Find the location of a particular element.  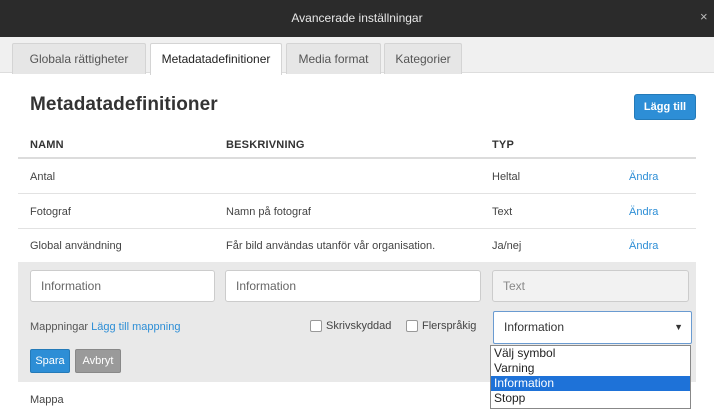

table-row: Antal Heltal Ändra is located at coordinates (357, 176).